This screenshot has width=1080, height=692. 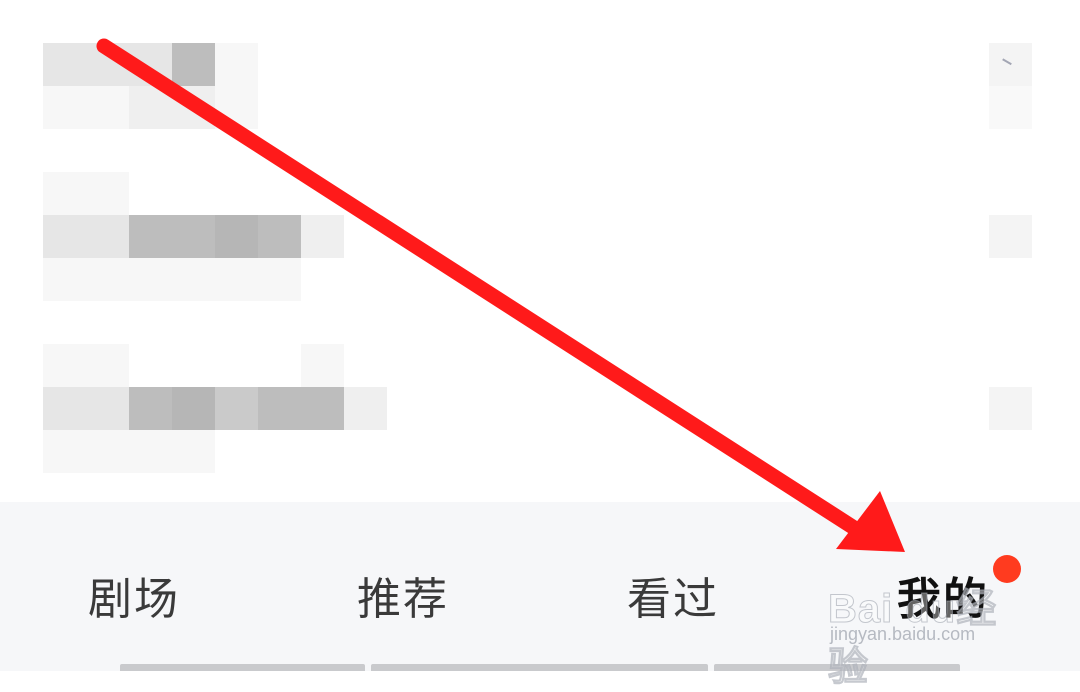 What do you see at coordinates (673, 600) in the screenshot?
I see `tab-watched: 看过` at bounding box center [673, 600].